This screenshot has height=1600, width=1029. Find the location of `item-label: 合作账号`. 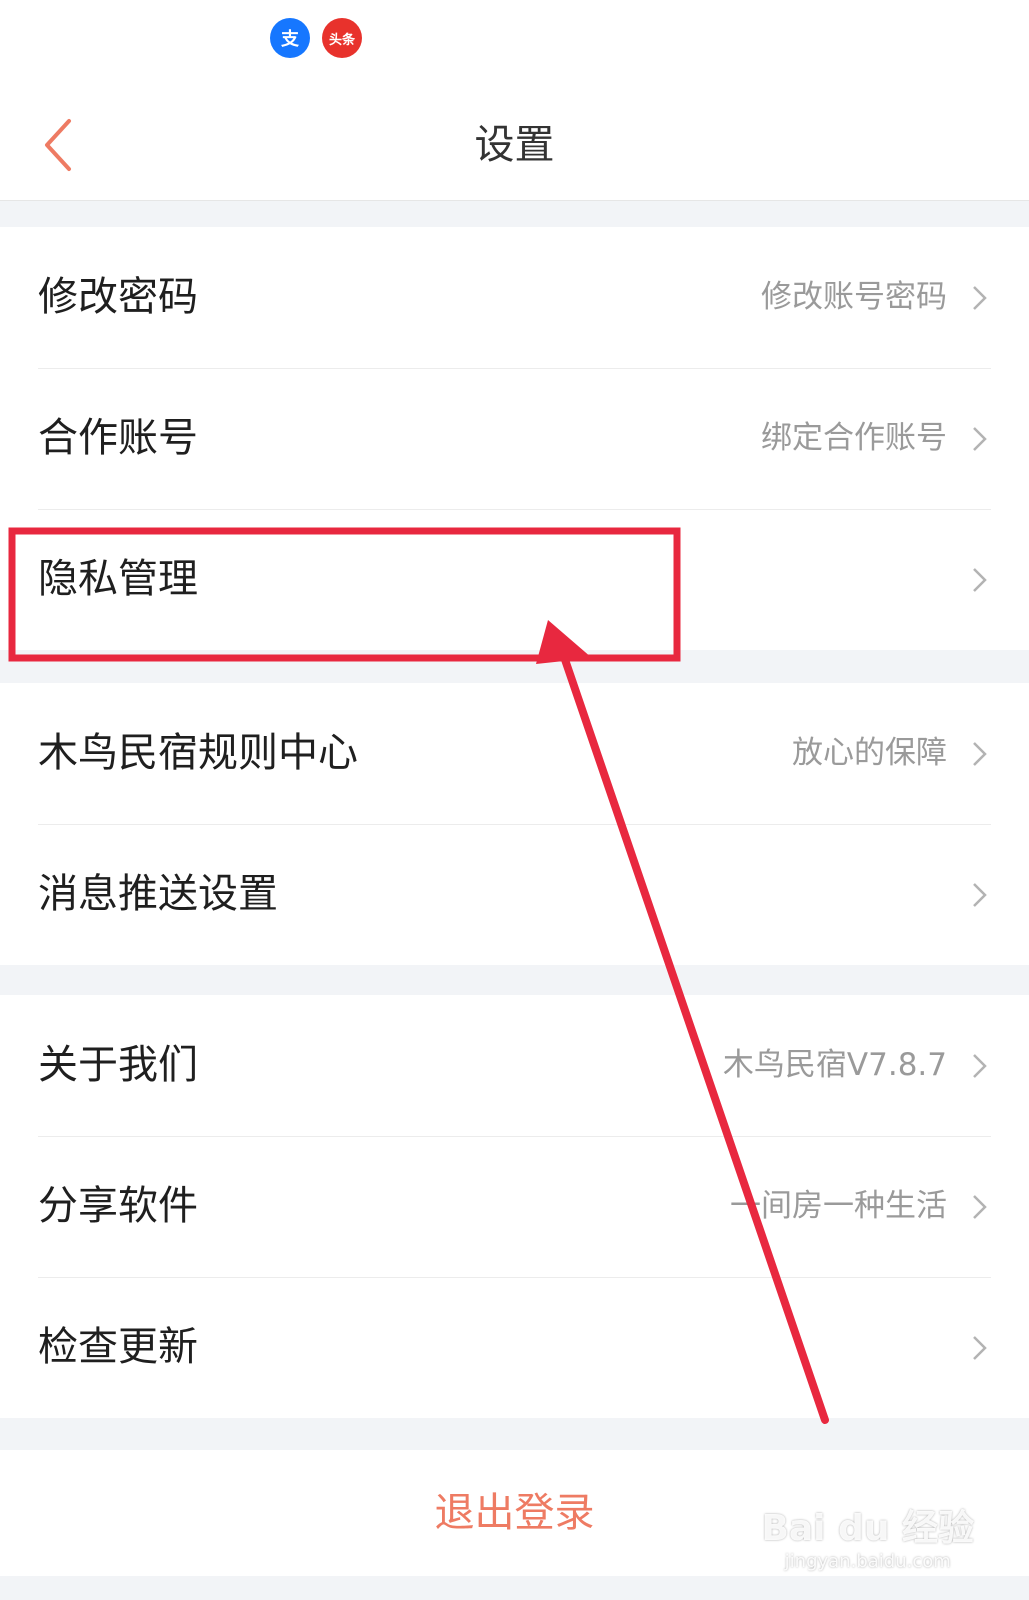

item-label: 合作账号 is located at coordinates (118, 438).